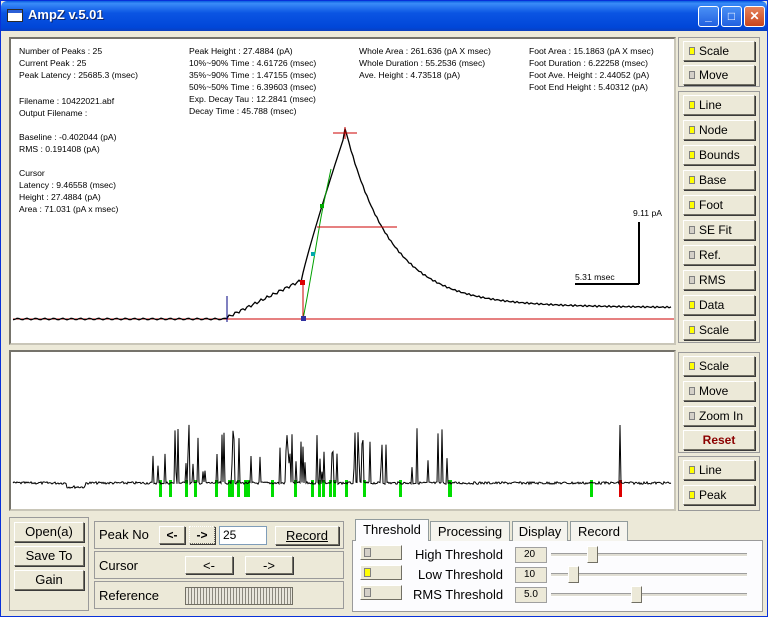  What do you see at coordinates (392, 530) in the screenshot?
I see `tab-threshold: Threshold` at bounding box center [392, 530].